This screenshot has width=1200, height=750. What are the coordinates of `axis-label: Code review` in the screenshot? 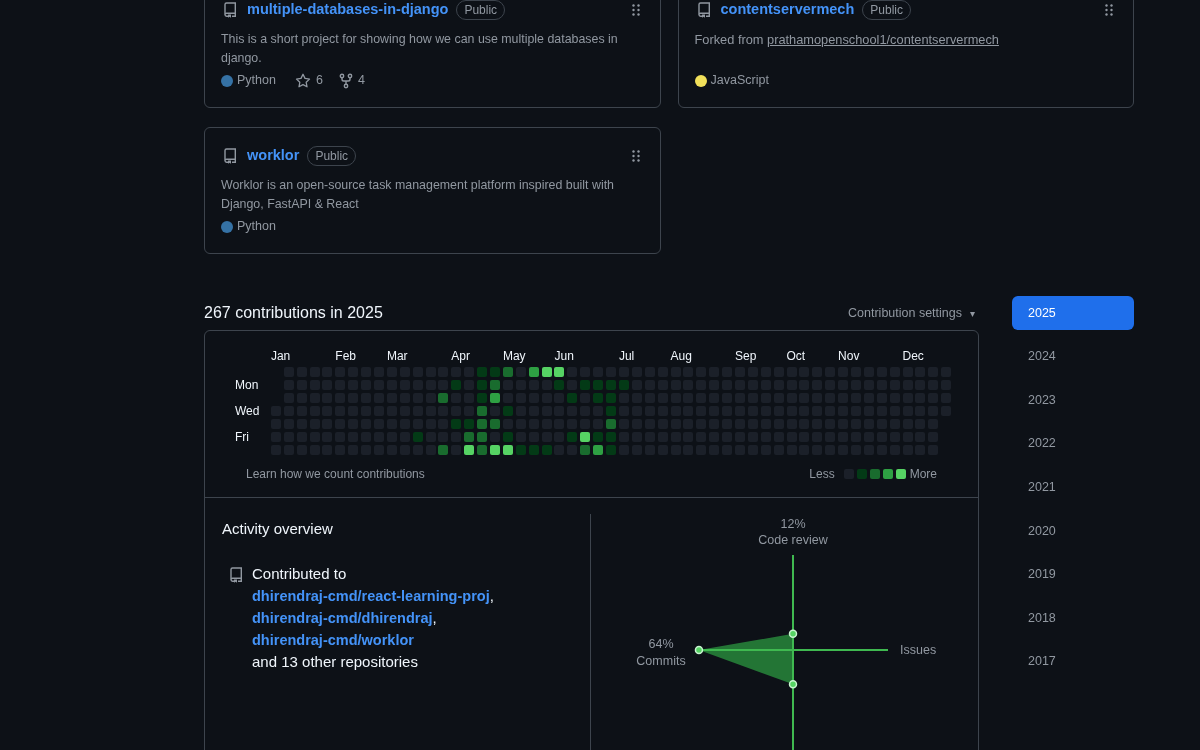 It's located at (793, 540).